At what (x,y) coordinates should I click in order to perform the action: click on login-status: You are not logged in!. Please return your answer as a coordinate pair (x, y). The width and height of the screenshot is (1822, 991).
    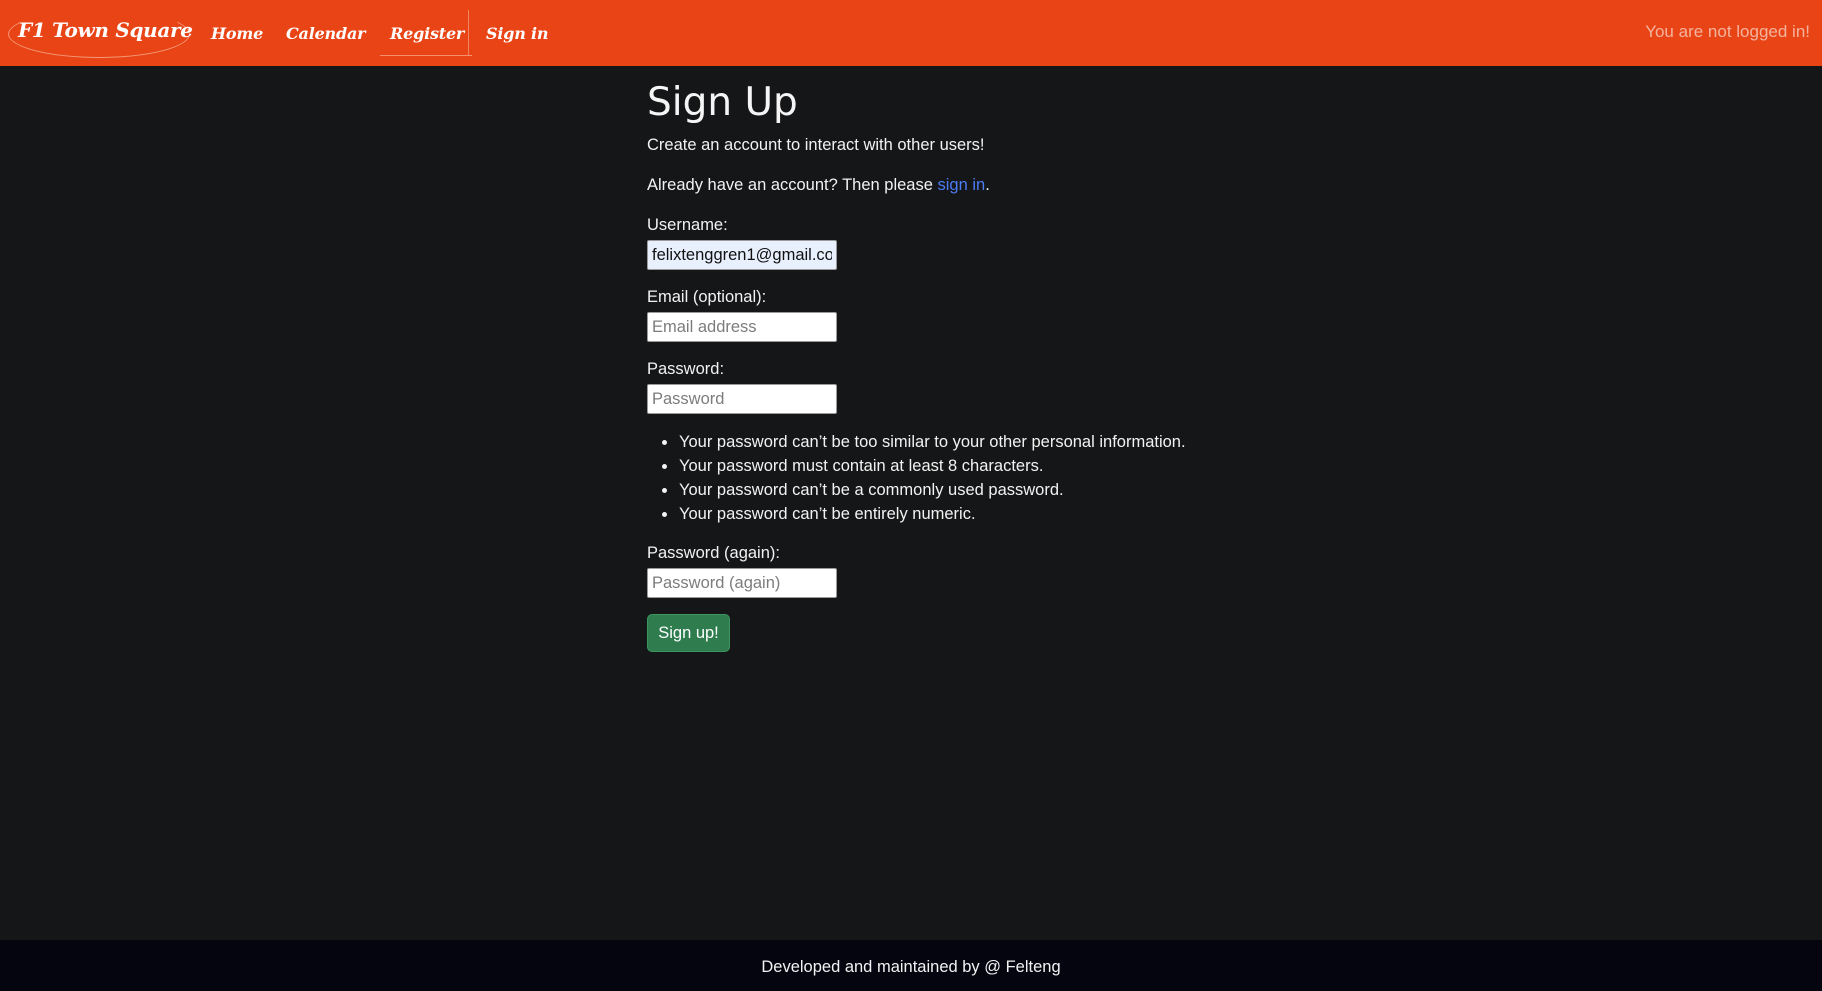
    Looking at the image, I should click on (1727, 31).